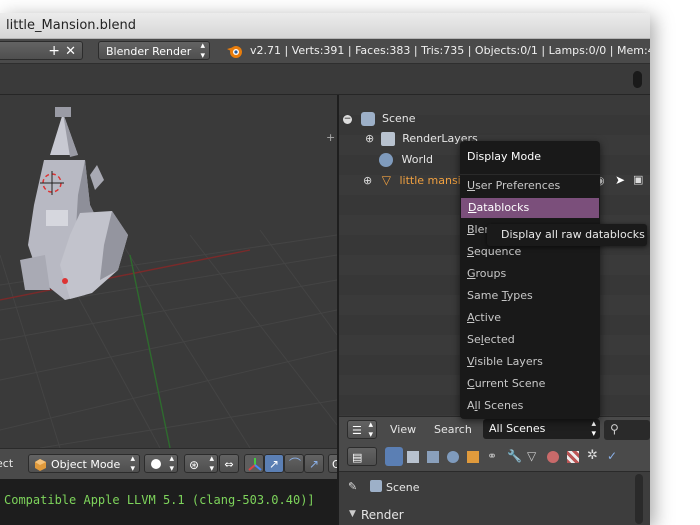 This screenshot has width=700, height=525. Describe the element at coordinates (530, 318) in the screenshot. I see `menu-item: Active` at that location.